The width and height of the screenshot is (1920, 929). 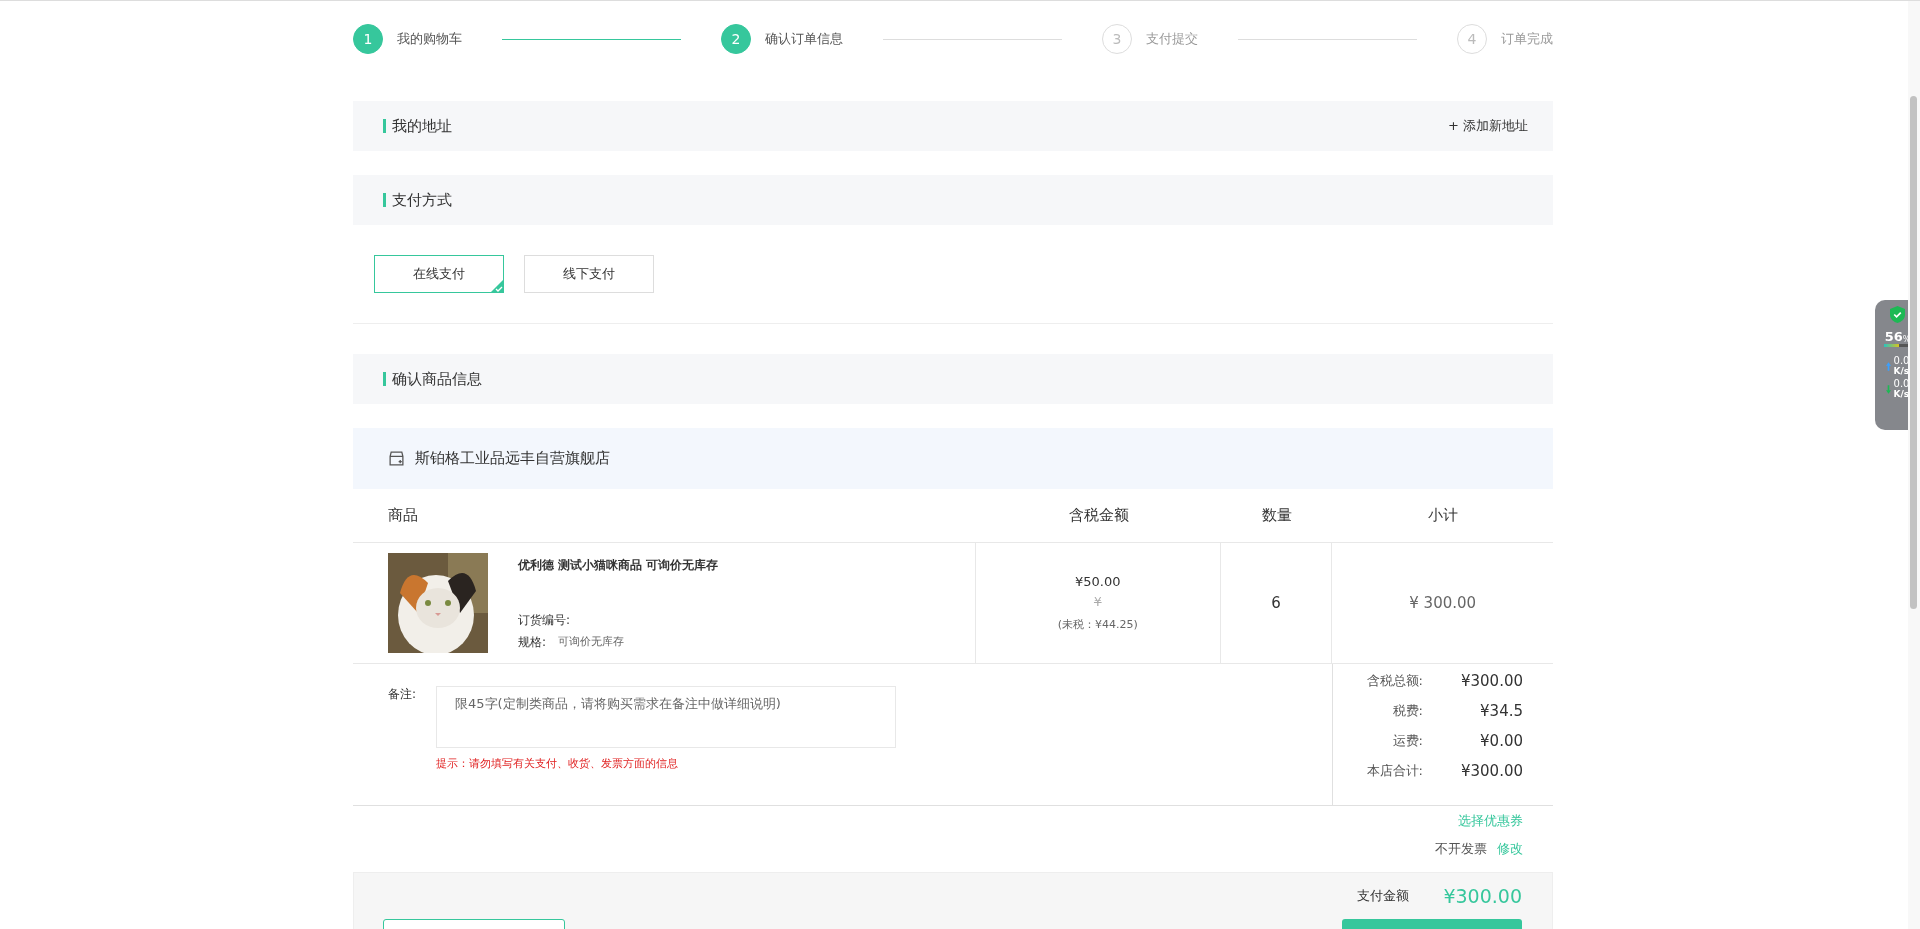 What do you see at coordinates (1442, 515) in the screenshot?
I see `column-header: 小计` at bounding box center [1442, 515].